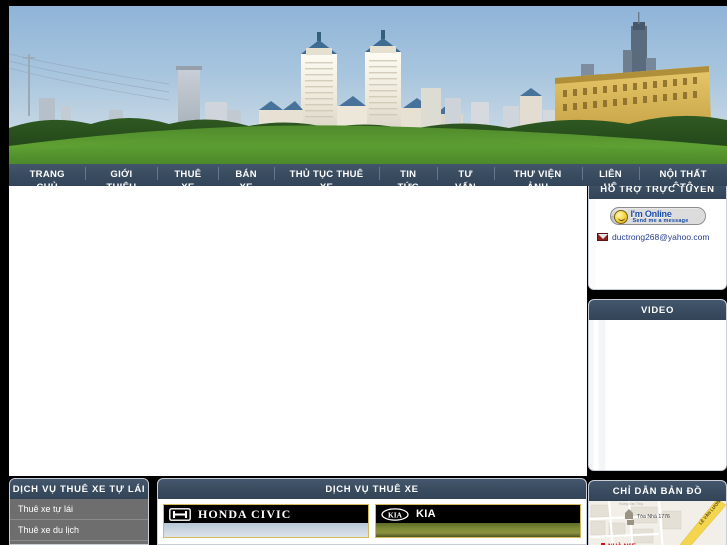 The height and width of the screenshot is (545, 727). I want to click on nav-item-lien-he: LIÊN HỆ, so click(610, 175).